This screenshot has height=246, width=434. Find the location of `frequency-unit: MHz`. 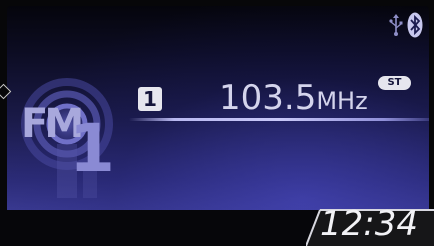

frequency-unit: MHz is located at coordinates (342, 101).